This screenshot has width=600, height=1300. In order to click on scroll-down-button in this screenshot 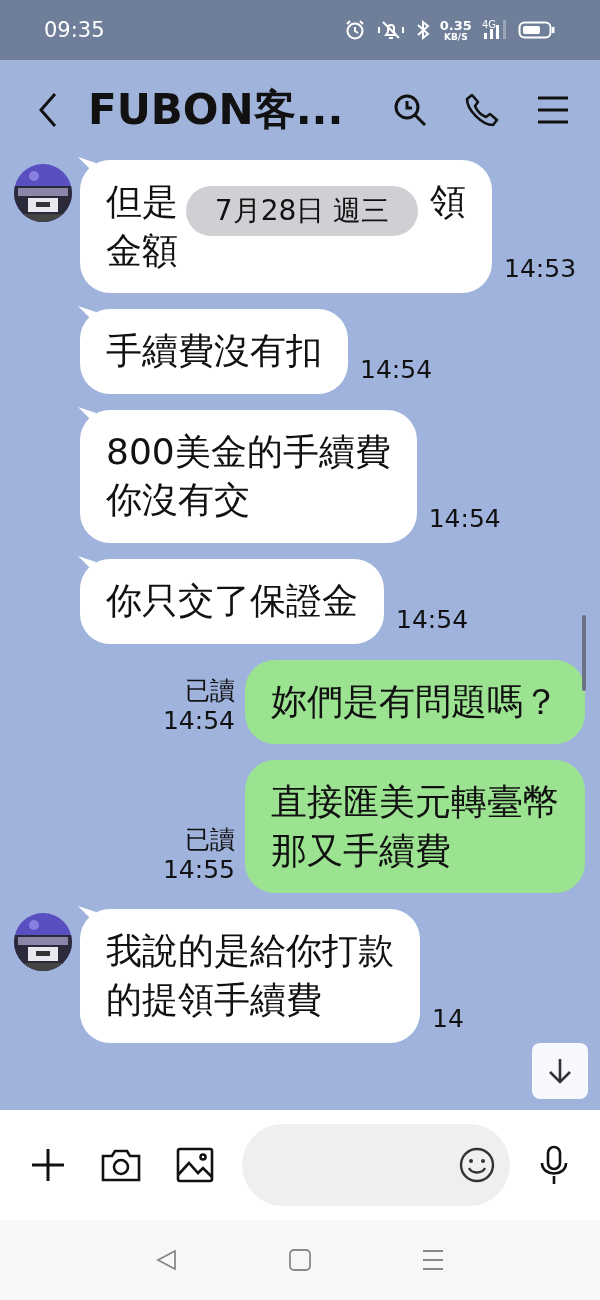, I will do `click(560, 1071)`.